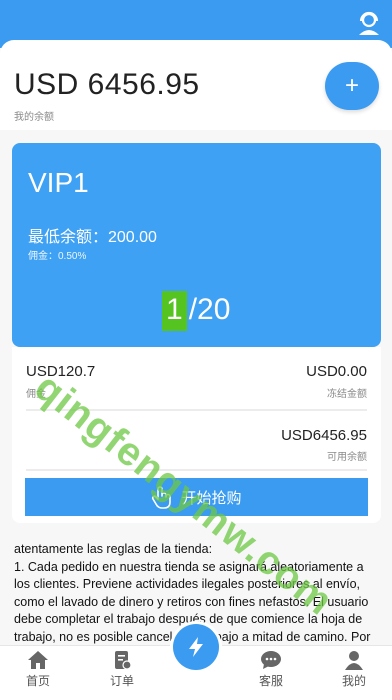 The width and height of the screenshot is (392, 700). What do you see at coordinates (336, 371) in the screenshot?
I see `frozen-value: USD0.00` at bounding box center [336, 371].